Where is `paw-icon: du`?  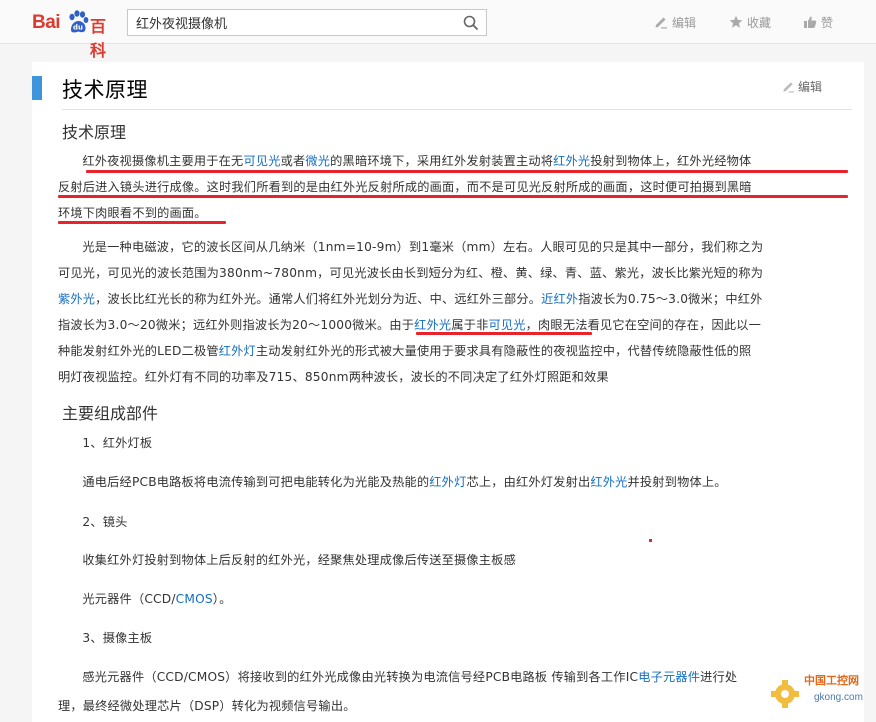 paw-icon: du is located at coordinates (79, 21).